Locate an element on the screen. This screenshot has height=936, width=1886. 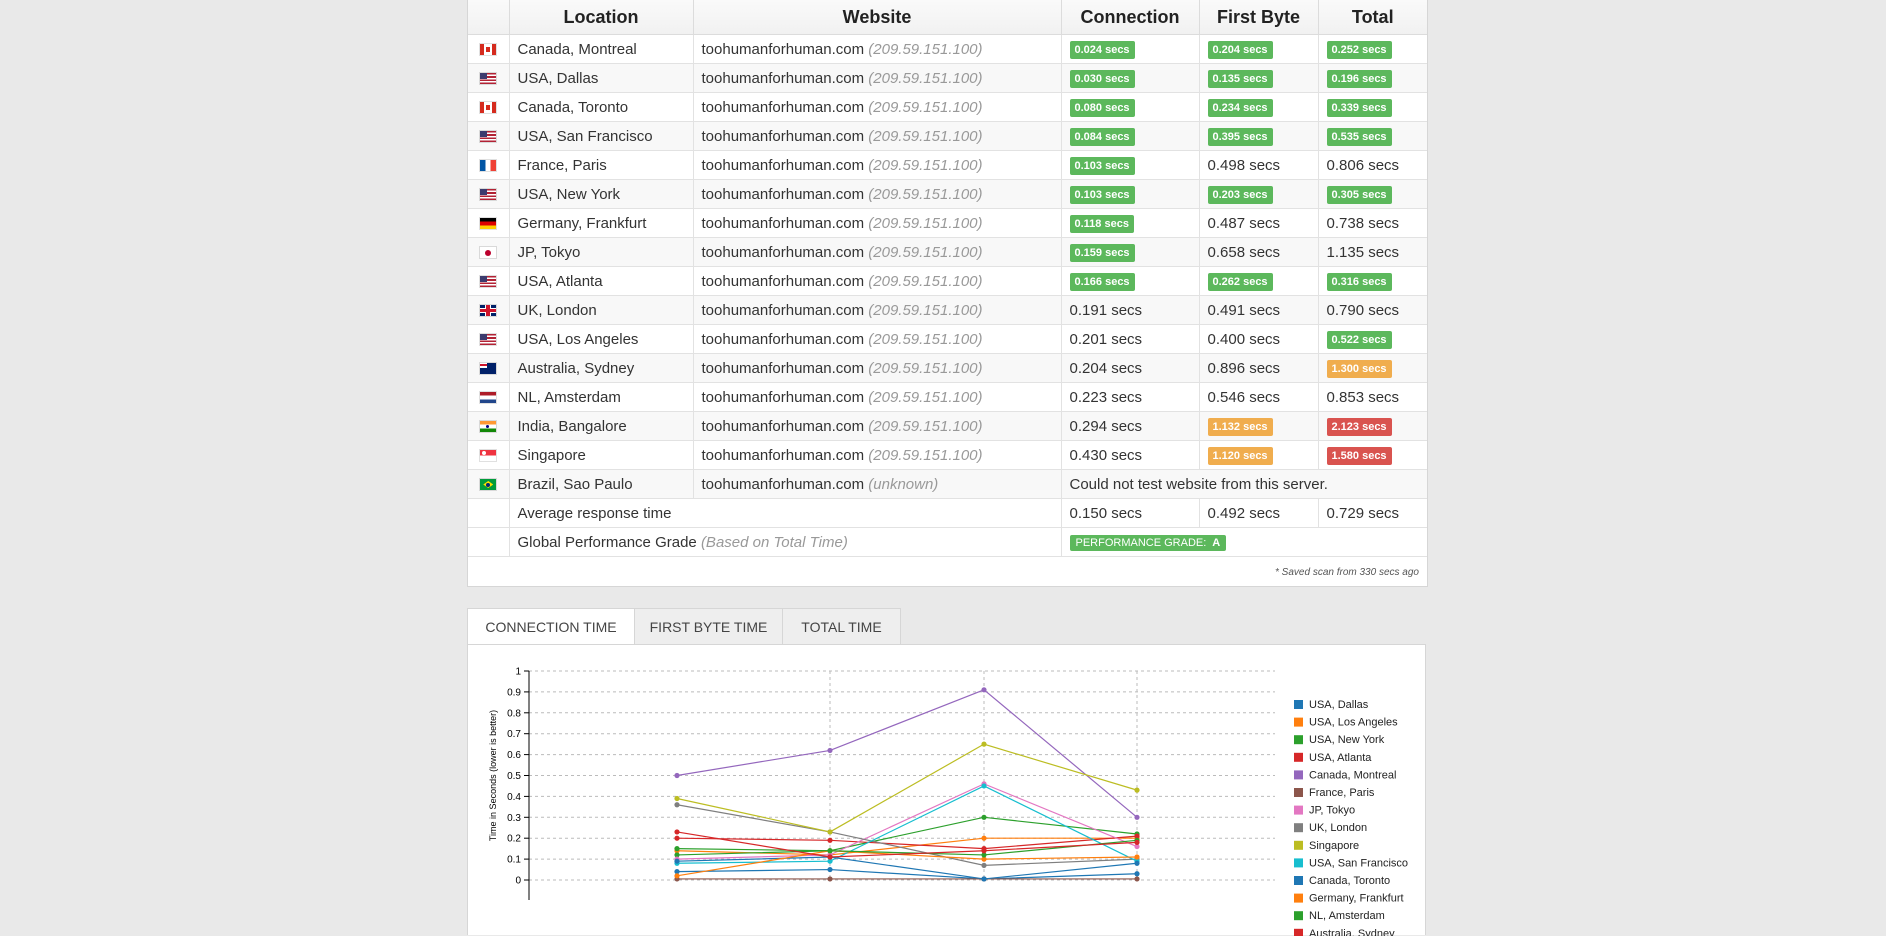
location-cell: JP, Tokyo is located at coordinates (601, 252).